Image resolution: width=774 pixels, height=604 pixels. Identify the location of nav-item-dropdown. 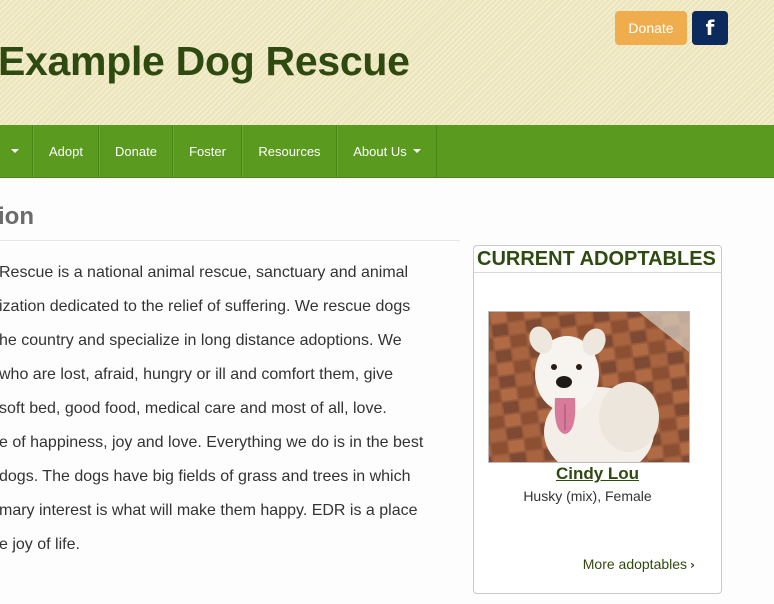
(16, 151).